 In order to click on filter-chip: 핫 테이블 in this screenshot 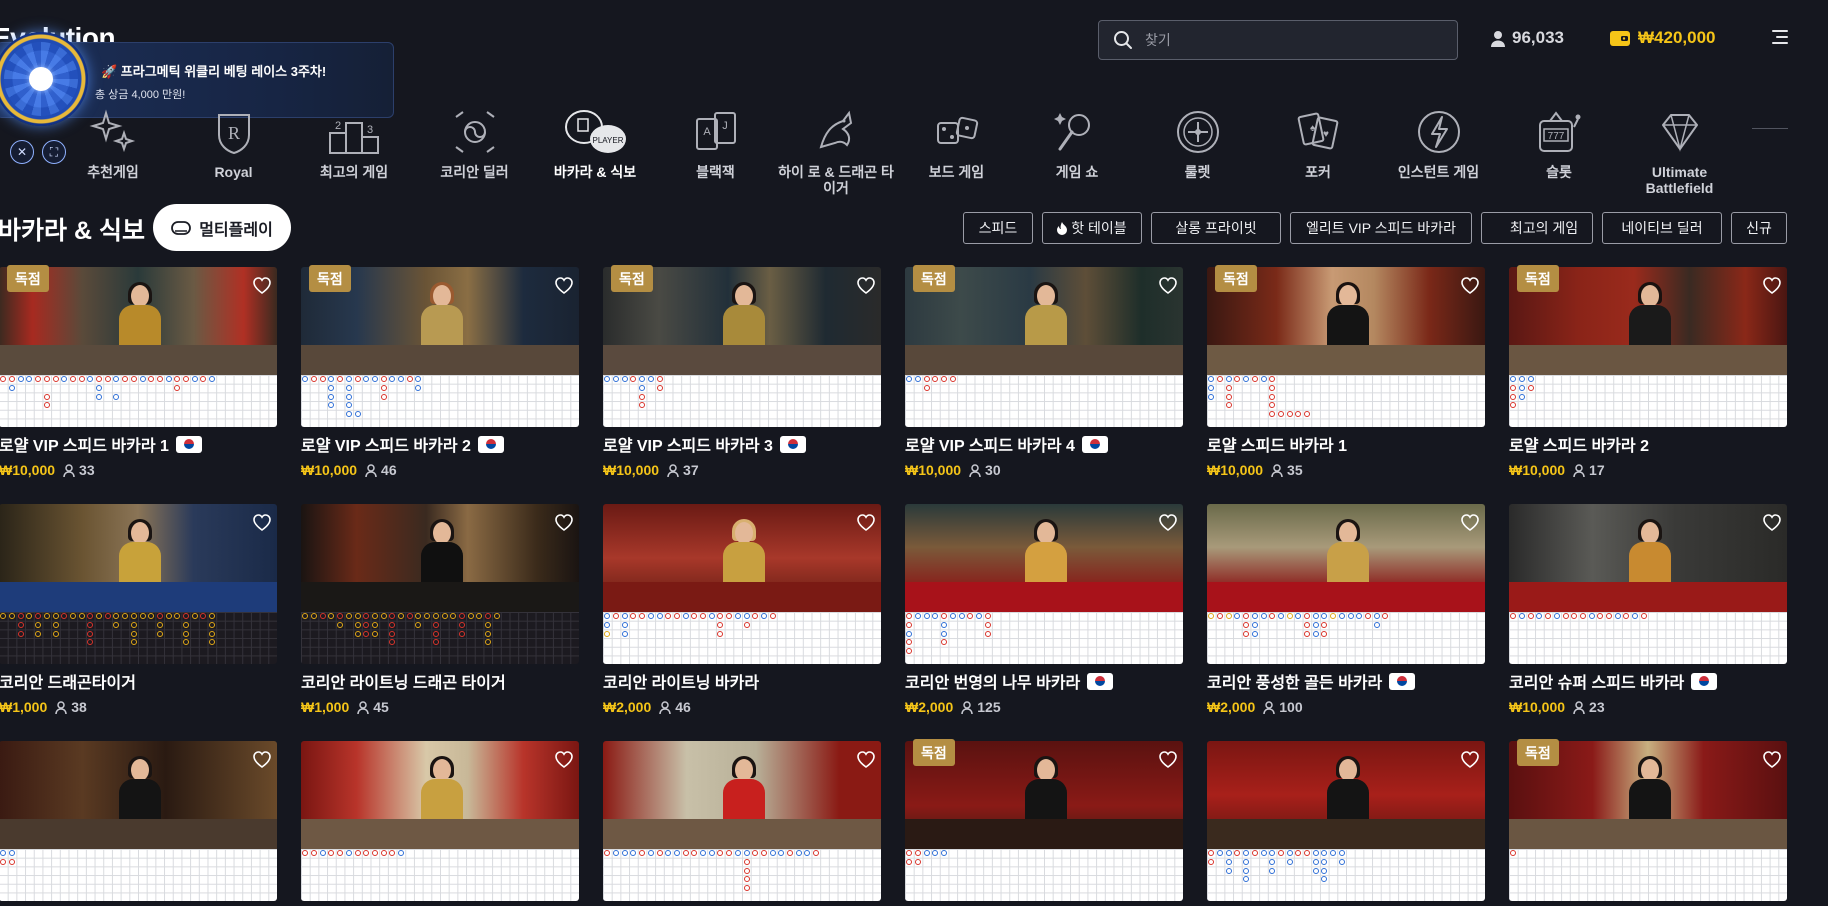, I will do `click(1092, 228)`.